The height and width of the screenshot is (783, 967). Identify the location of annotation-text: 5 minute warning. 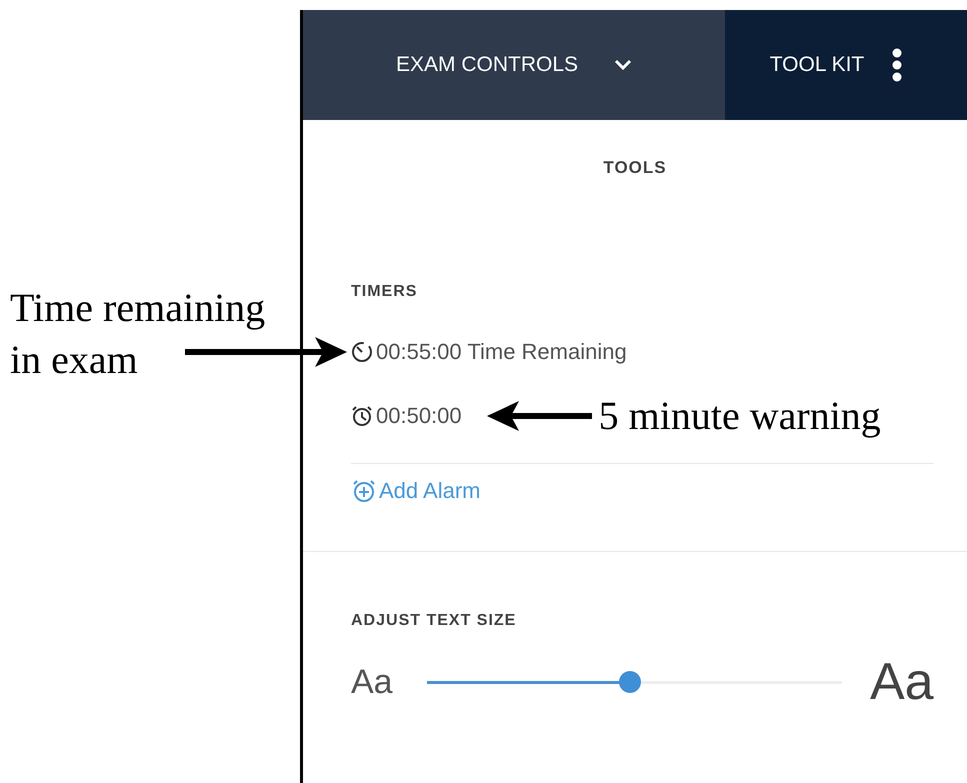
(739, 416).